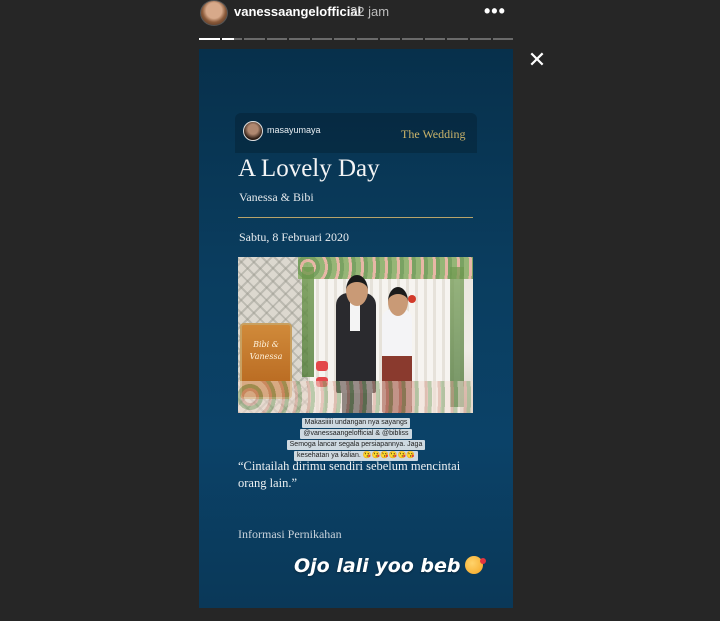 This screenshot has height=621, width=720. What do you see at coordinates (276, 197) in the screenshot?
I see `couple-names: Vanessa & Bibi` at bounding box center [276, 197].